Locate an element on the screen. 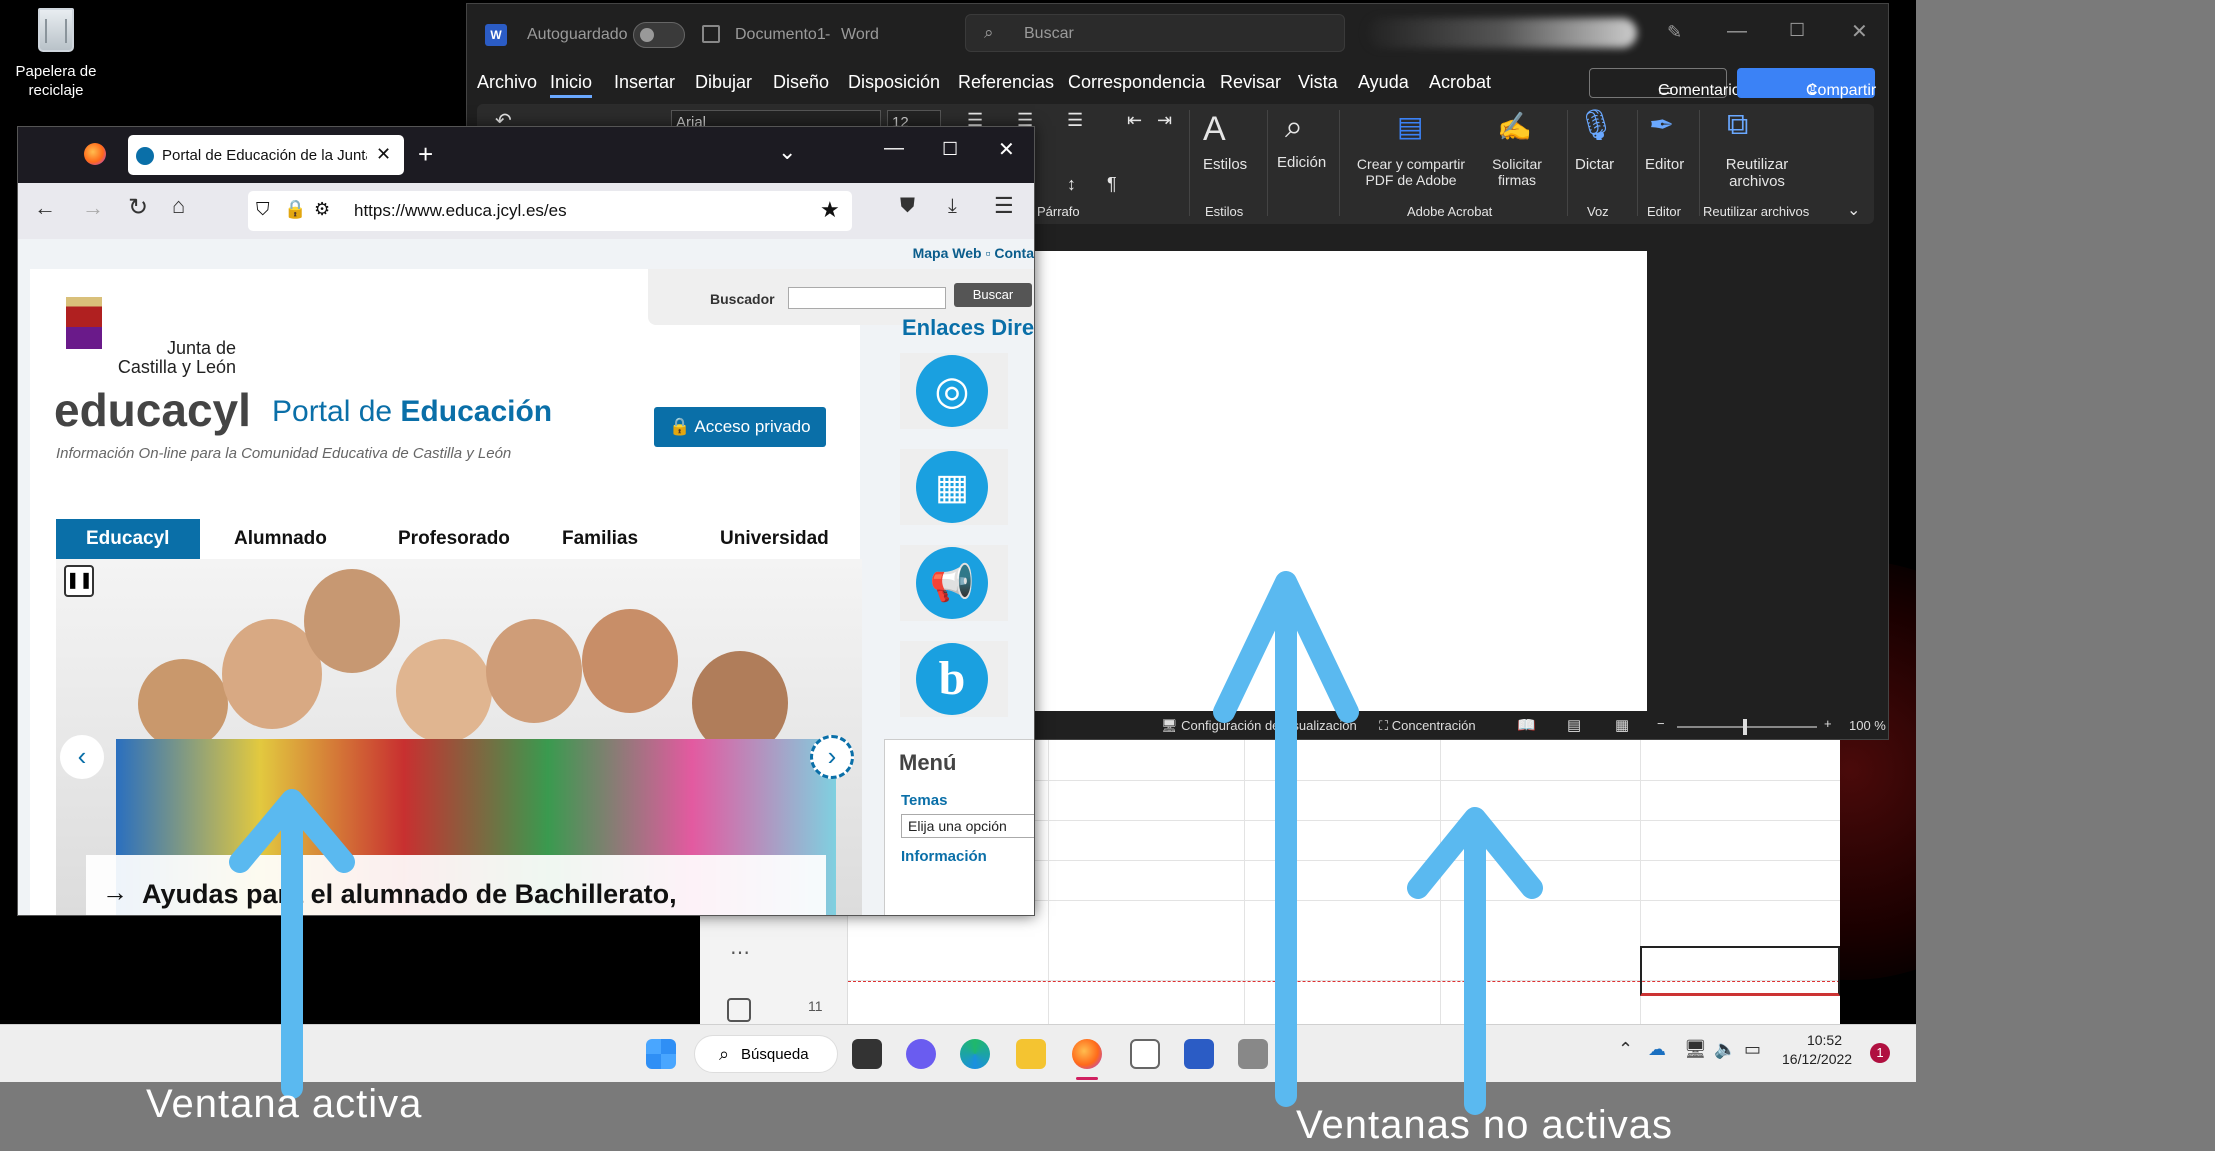  inactive-windows-label: Ventanas no activas is located at coordinates (1485, 1125).